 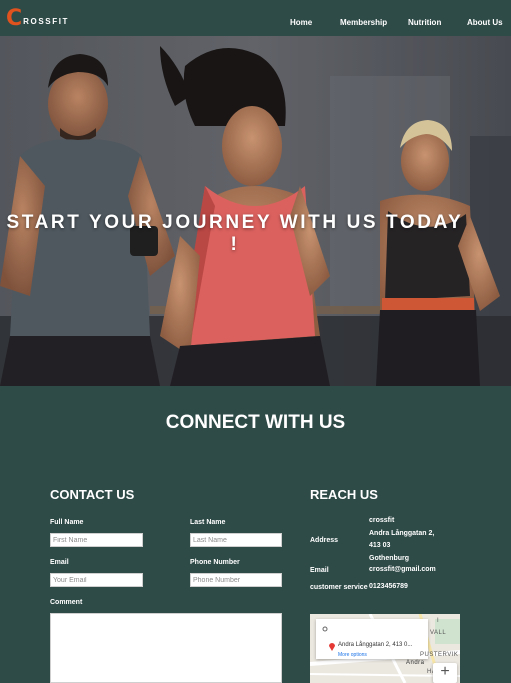 I want to click on reach-email-value: crossfit@gmail.com, so click(x=402, y=569).